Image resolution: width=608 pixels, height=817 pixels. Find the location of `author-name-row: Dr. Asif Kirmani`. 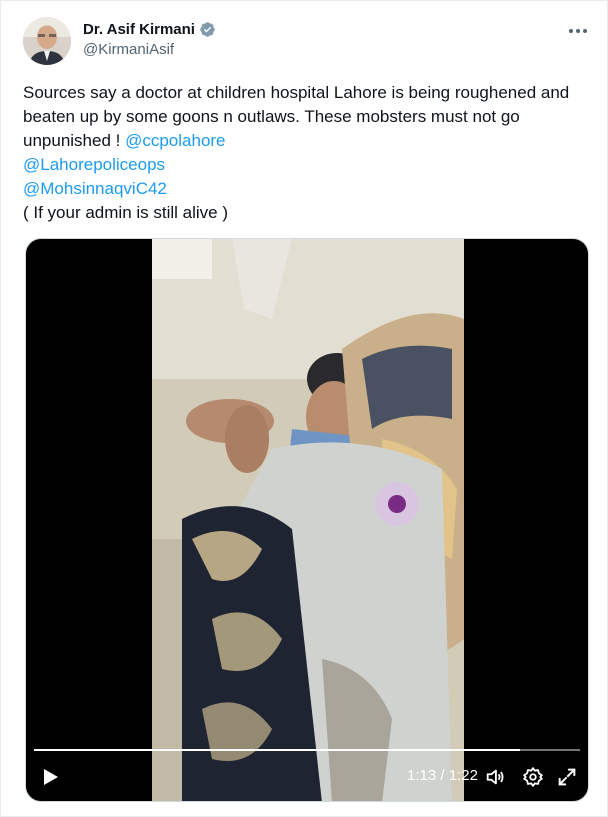

author-name-row: Dr. Asif Kirmani is located at coordinates (149, 29).